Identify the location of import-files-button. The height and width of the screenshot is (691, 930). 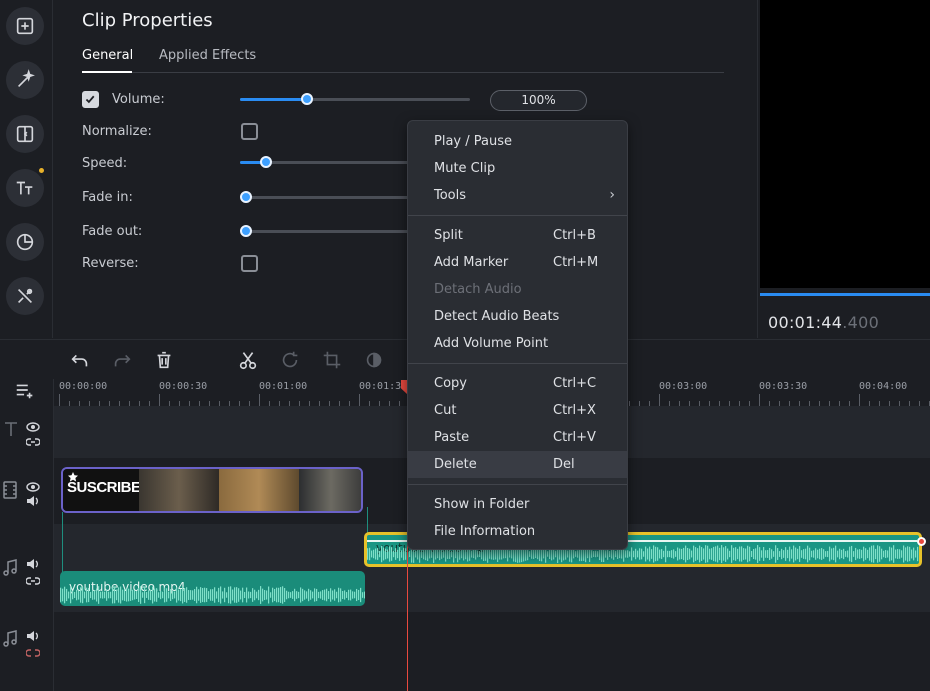
(25, 26).